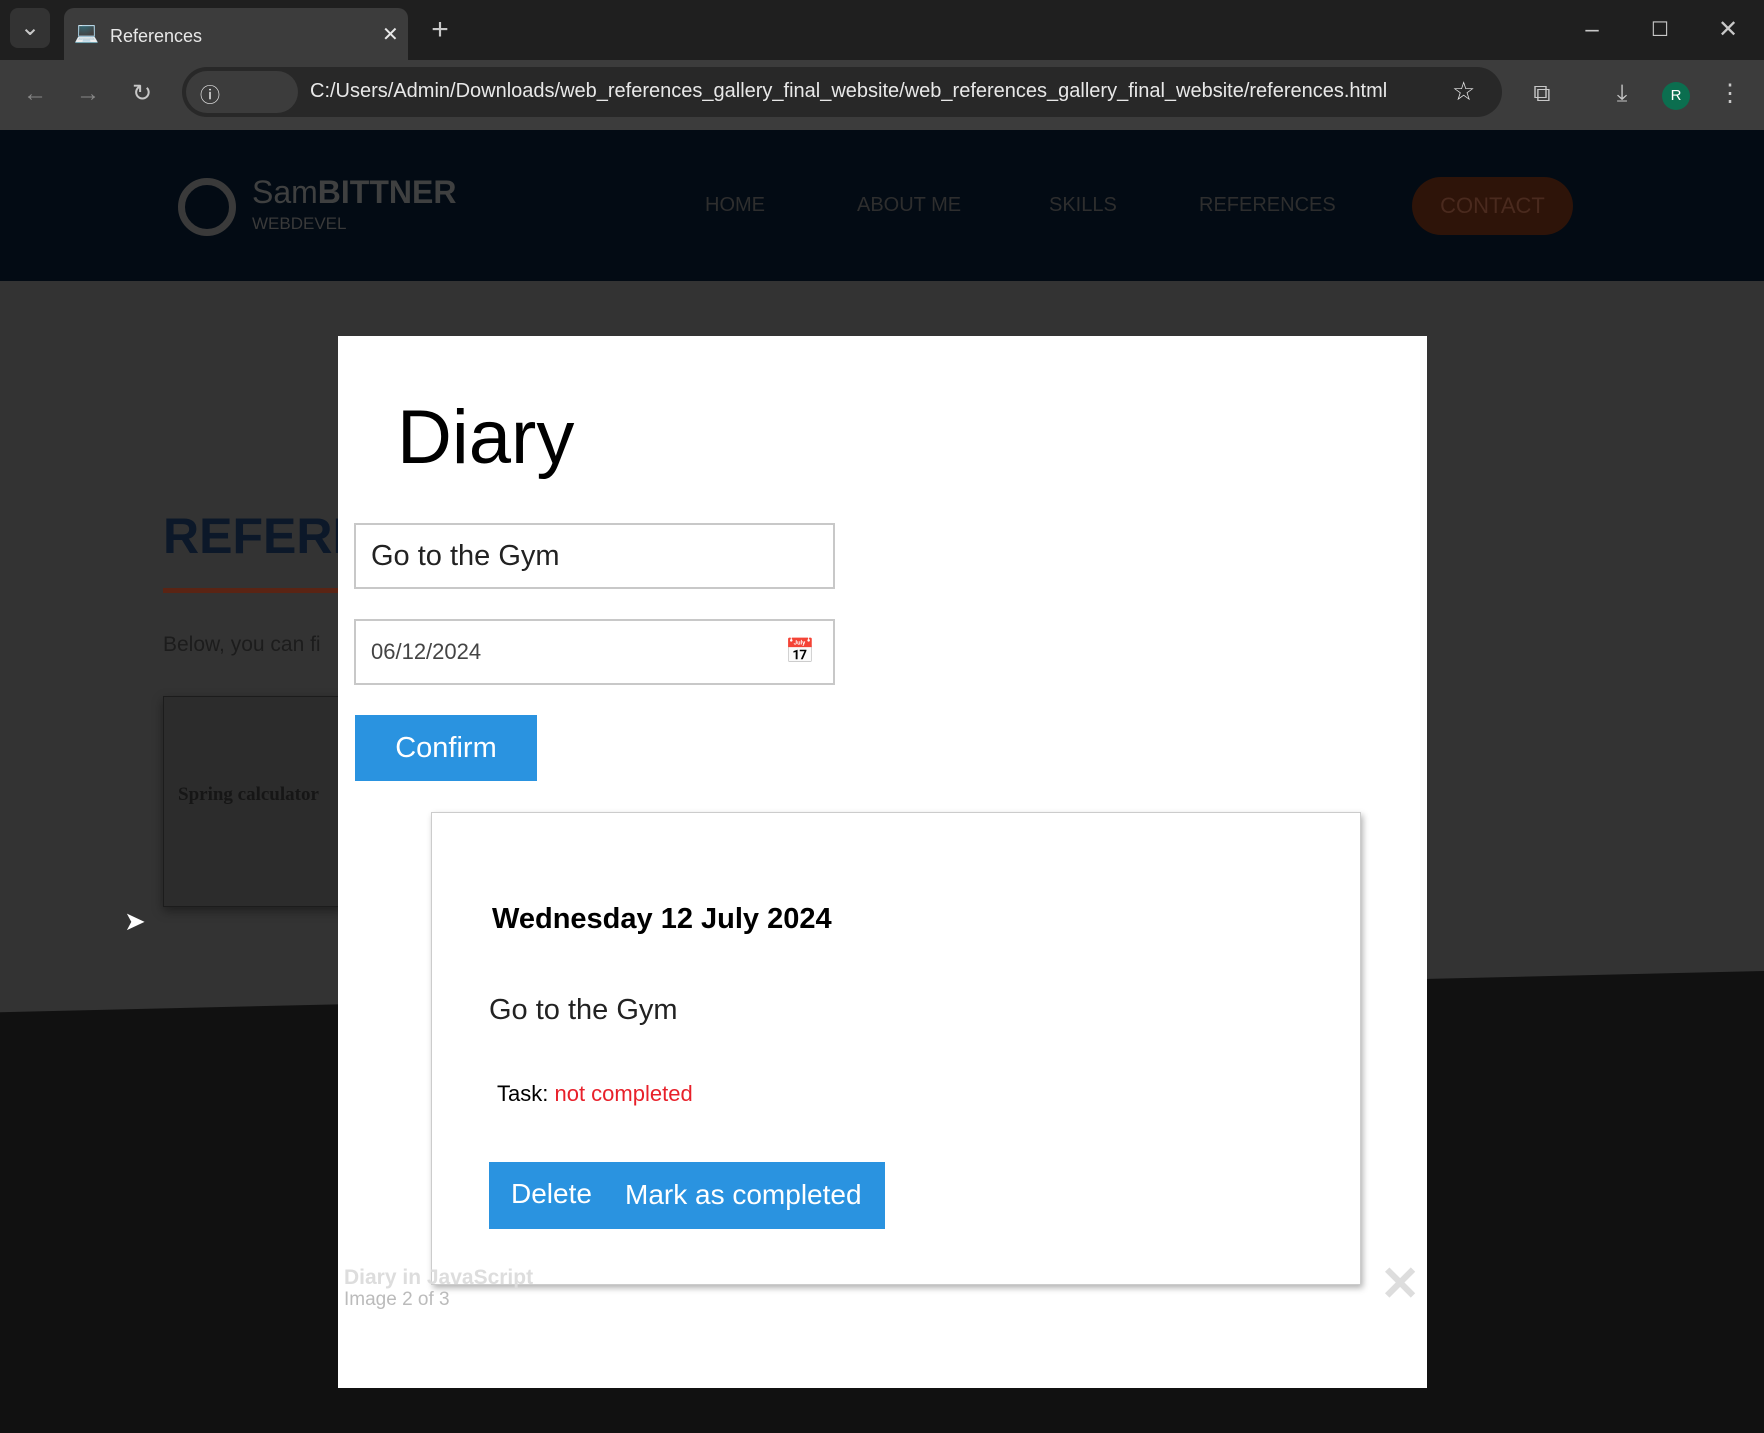 The image size is (1764, 1433). I want to click on reference-thumbnail: Spring calculator, so click(253, 801).